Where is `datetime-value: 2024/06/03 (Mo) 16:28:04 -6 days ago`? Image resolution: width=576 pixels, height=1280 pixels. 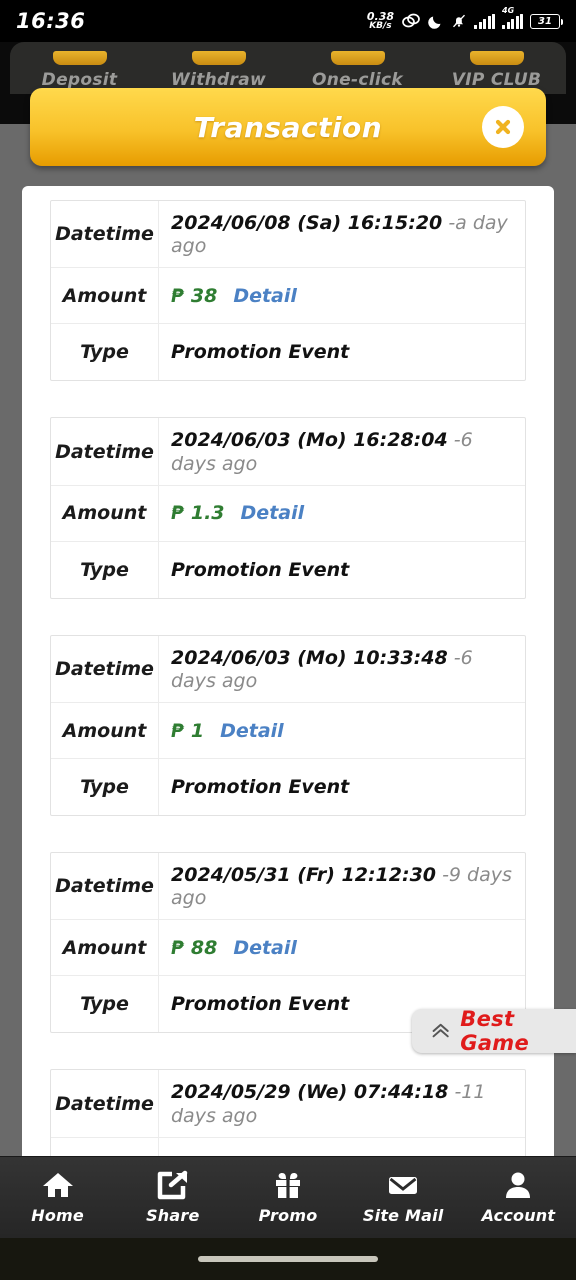 datetime-value: 2024/06/03 (Mo) 16:28:04 -6 days ago is located at coordinates (342, 451).